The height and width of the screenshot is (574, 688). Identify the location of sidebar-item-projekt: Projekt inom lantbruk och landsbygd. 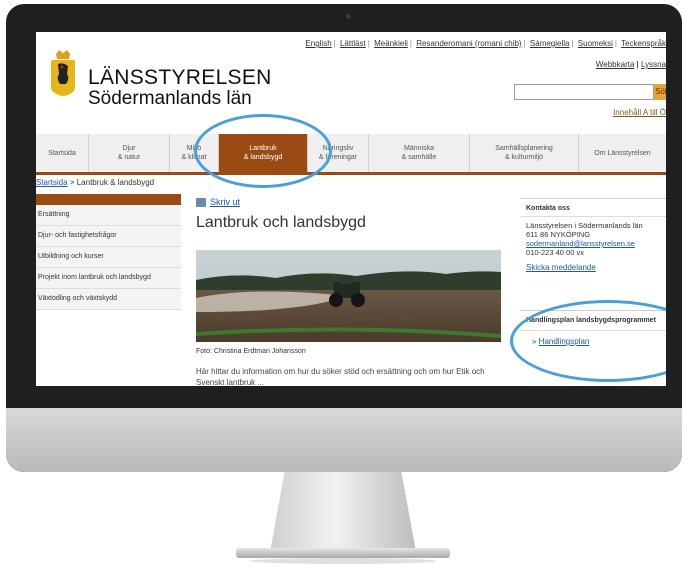
(108, 278).